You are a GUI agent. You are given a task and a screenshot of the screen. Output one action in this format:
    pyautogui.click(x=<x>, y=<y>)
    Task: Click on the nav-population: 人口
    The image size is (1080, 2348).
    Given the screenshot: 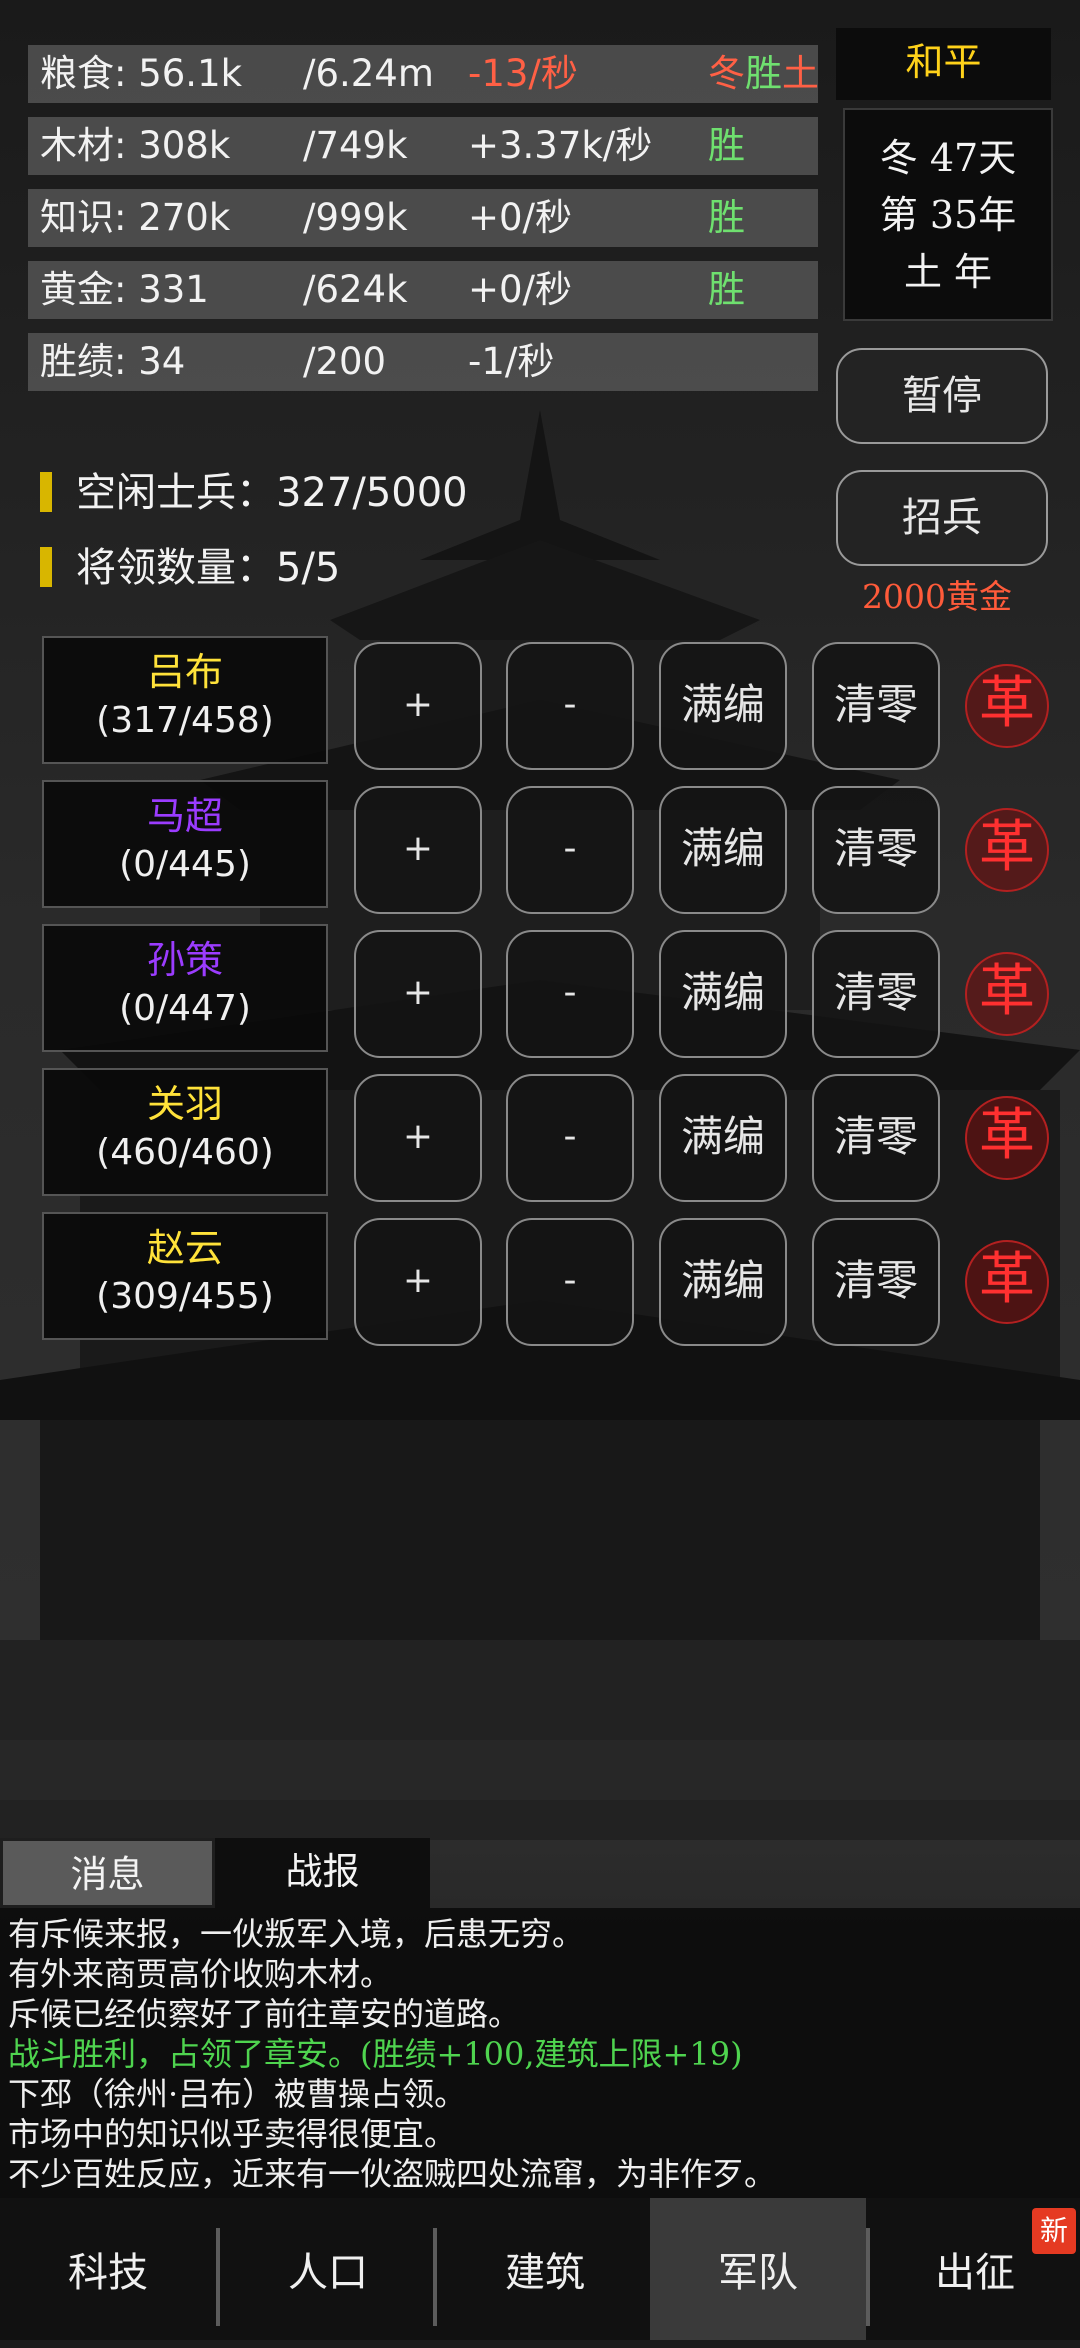 What is the action you would take?
    pyautogui.click(x=328, y=2269)
    